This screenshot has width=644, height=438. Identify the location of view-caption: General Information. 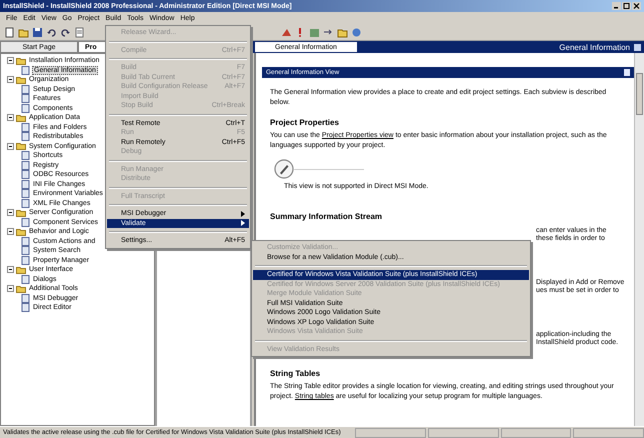
(594, 47).